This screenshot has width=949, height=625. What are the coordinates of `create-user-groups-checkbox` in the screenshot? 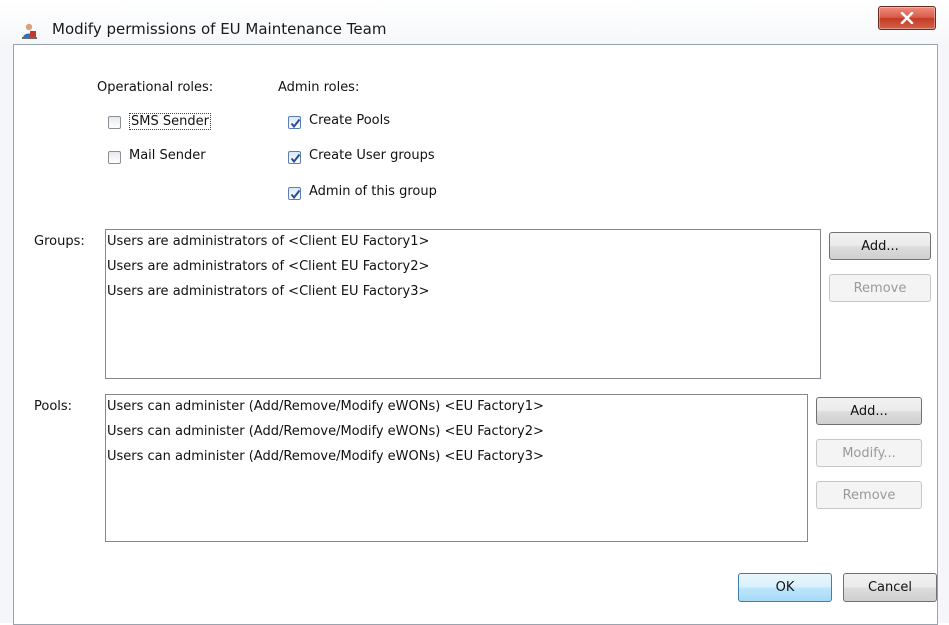 It's located at (294, 157).